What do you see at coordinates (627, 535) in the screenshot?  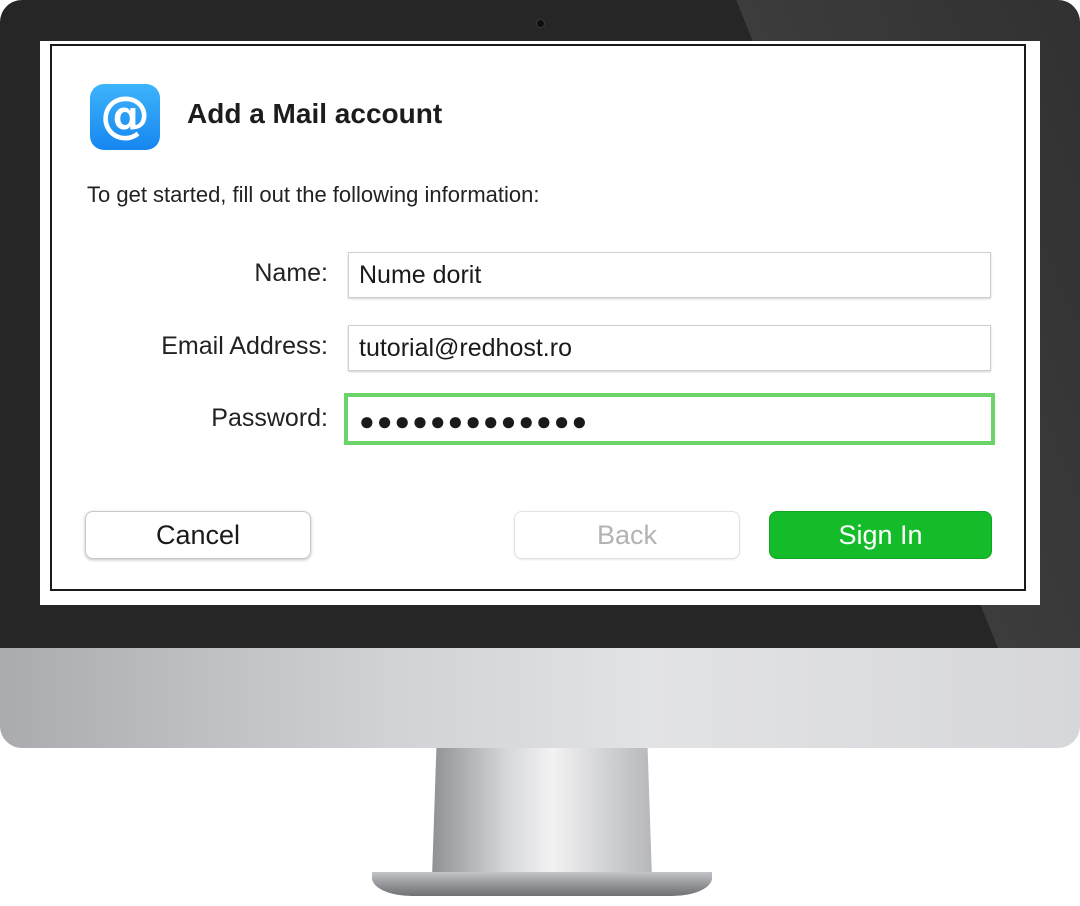 I see `back-button: Back` at bounding box center [627, 535].